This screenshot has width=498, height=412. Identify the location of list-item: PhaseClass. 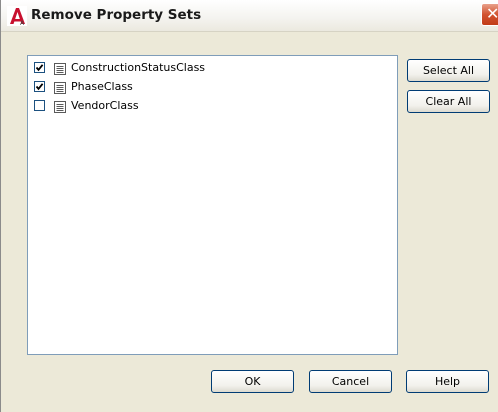
(212, 87).